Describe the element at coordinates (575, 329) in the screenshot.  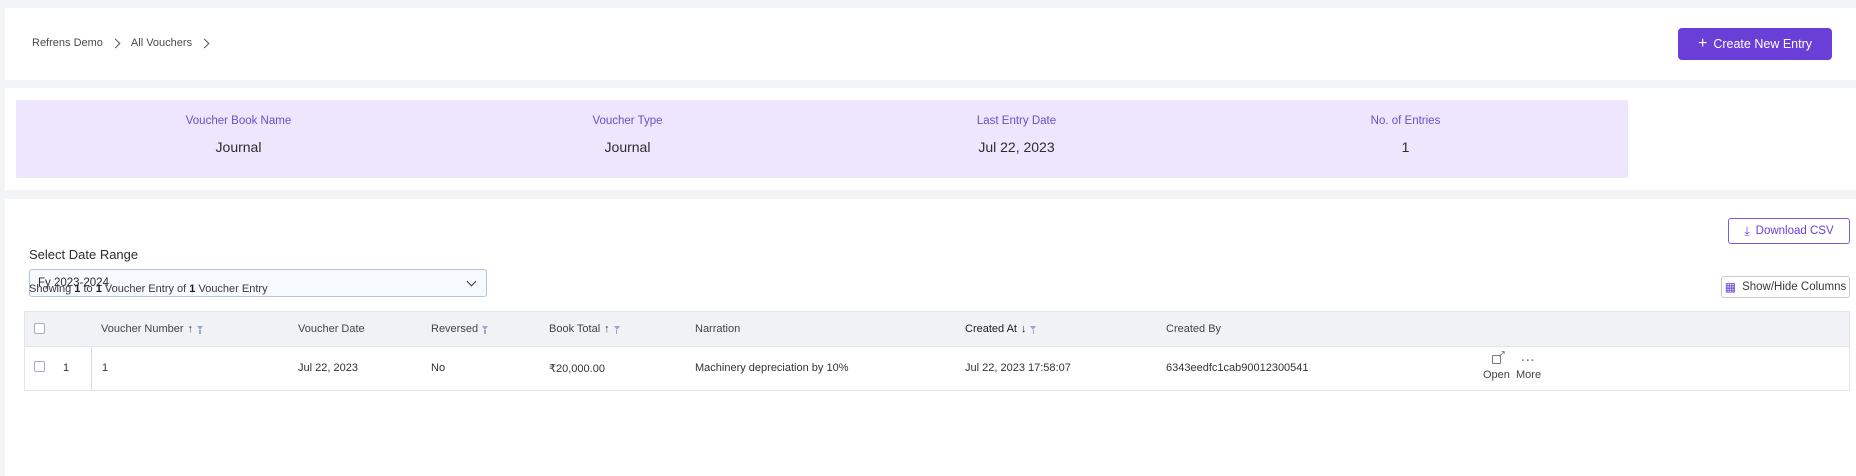
I see `column-header-label: Book Total` at that location.